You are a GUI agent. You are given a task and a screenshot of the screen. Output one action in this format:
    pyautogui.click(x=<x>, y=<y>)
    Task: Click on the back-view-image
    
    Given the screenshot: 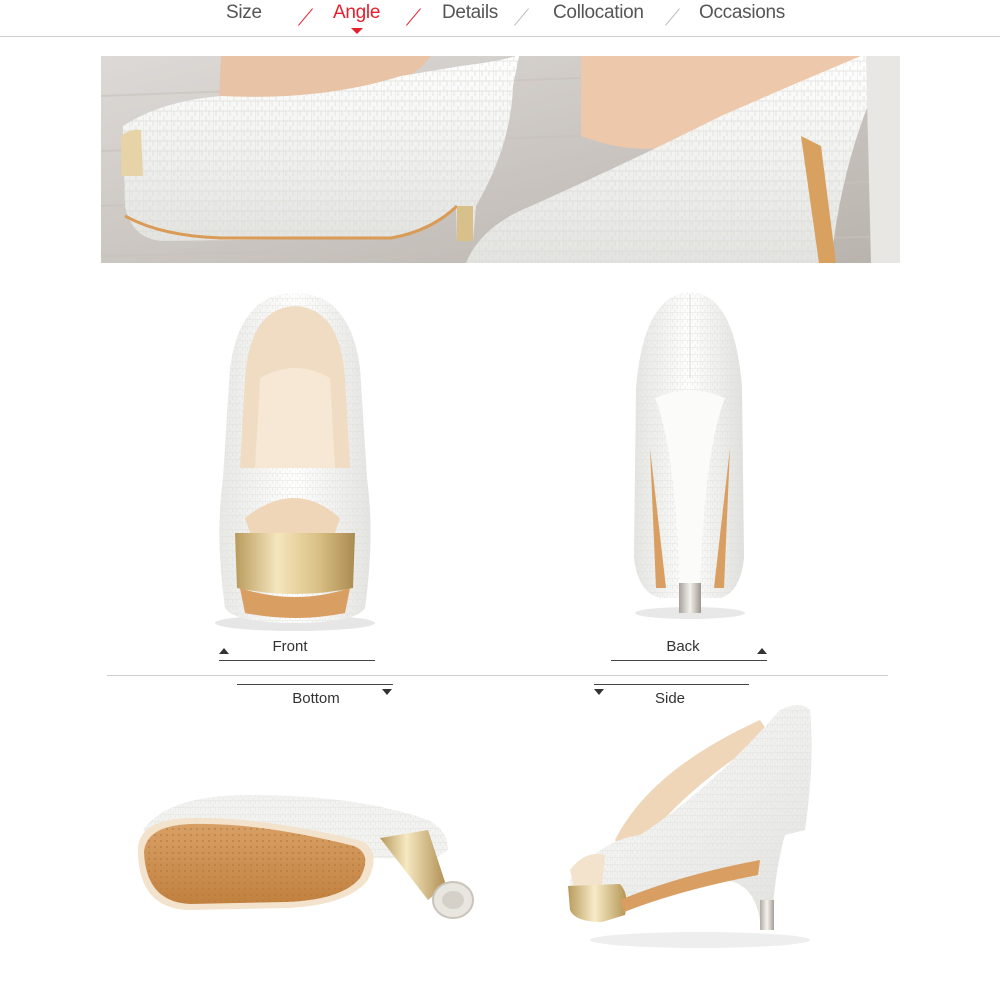 What is the action you would take?
    pyautogui.click(x=690, y=458)
    